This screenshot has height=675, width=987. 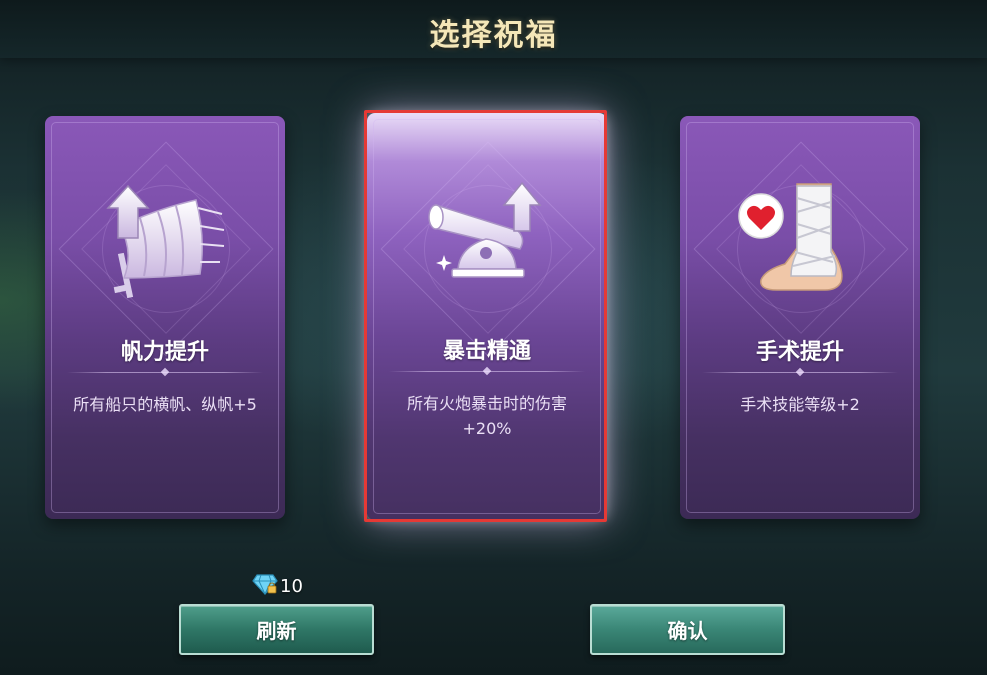 I want to click on blessing-card-surgery: 手术提升 手术技能等级+2, so click(x=800, y=317).